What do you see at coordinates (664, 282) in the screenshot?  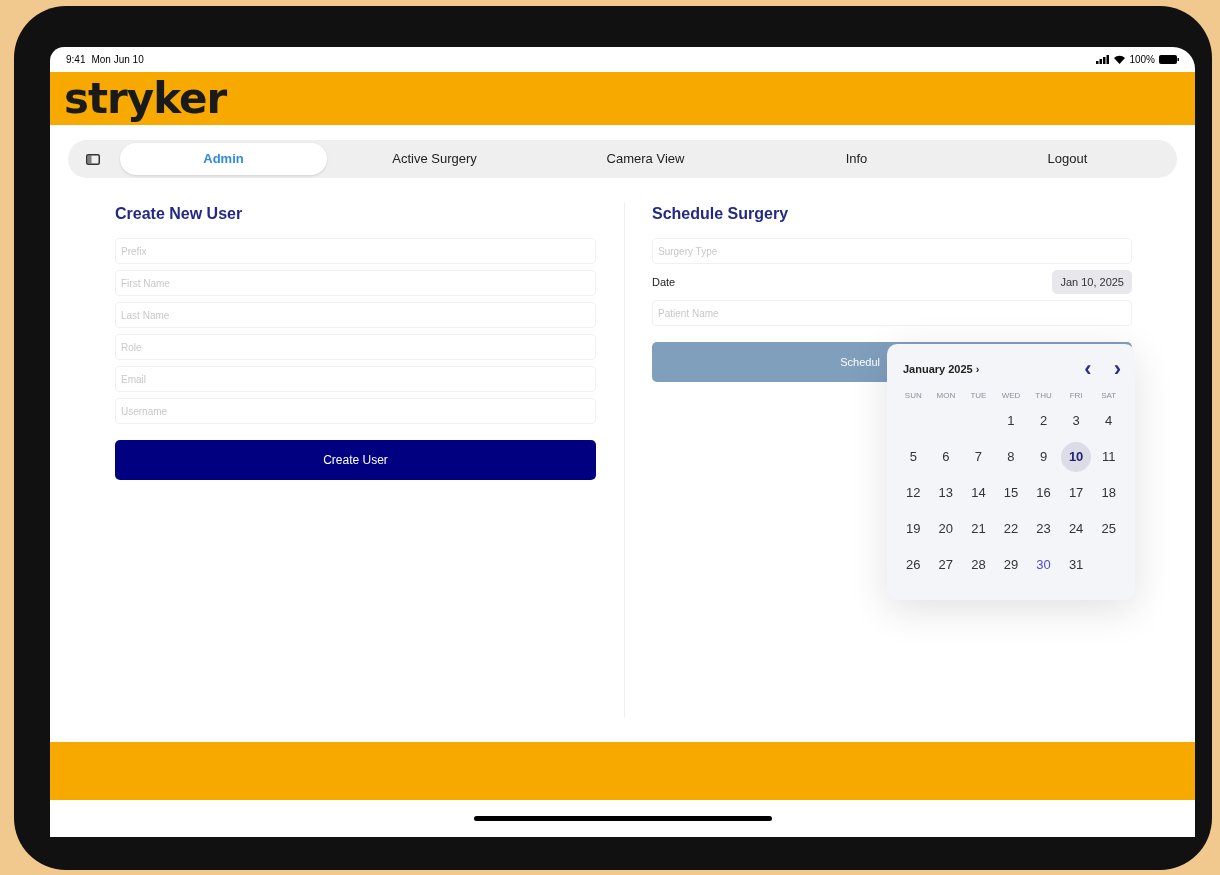 I see `date-label: Date` at bounding box center [664, 282].